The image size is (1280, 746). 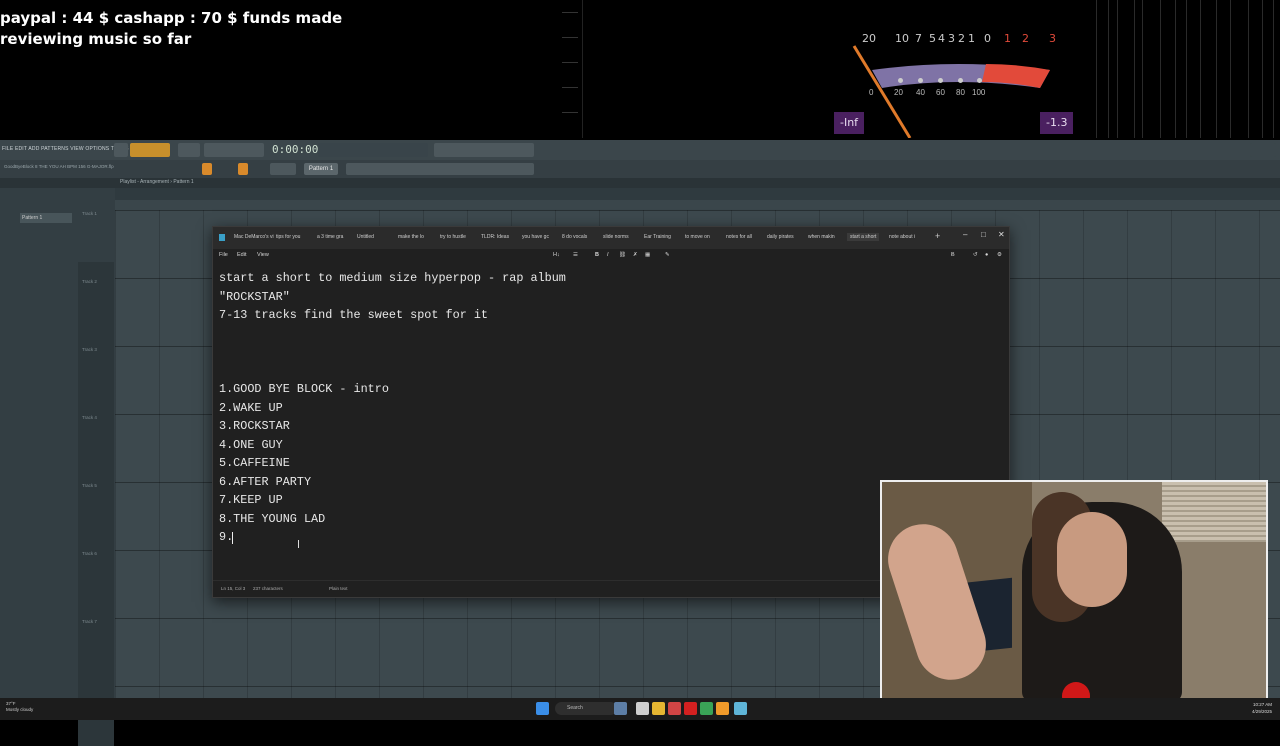 I want to click on heading-dropdown-icon: H↓, so click(x=556, y=255).